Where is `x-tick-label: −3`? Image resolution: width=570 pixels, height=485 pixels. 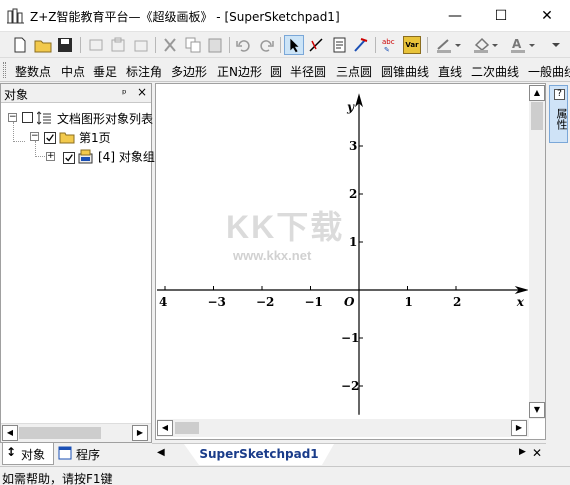
x-tick-label: −3 is located at coordinates (217, 302).